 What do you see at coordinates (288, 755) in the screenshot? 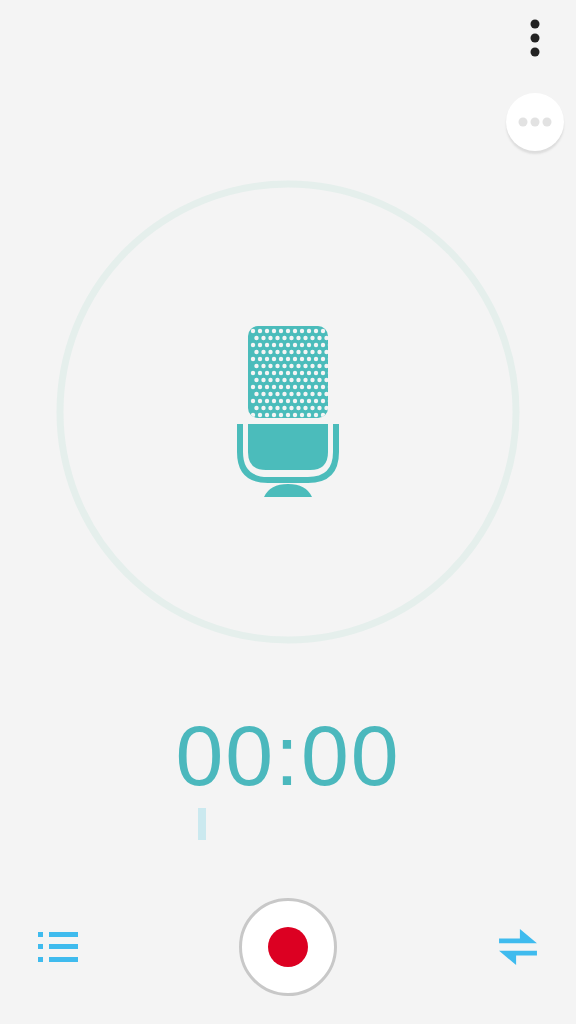
I see `timer: 00:00` at bounding box center [288, 755].